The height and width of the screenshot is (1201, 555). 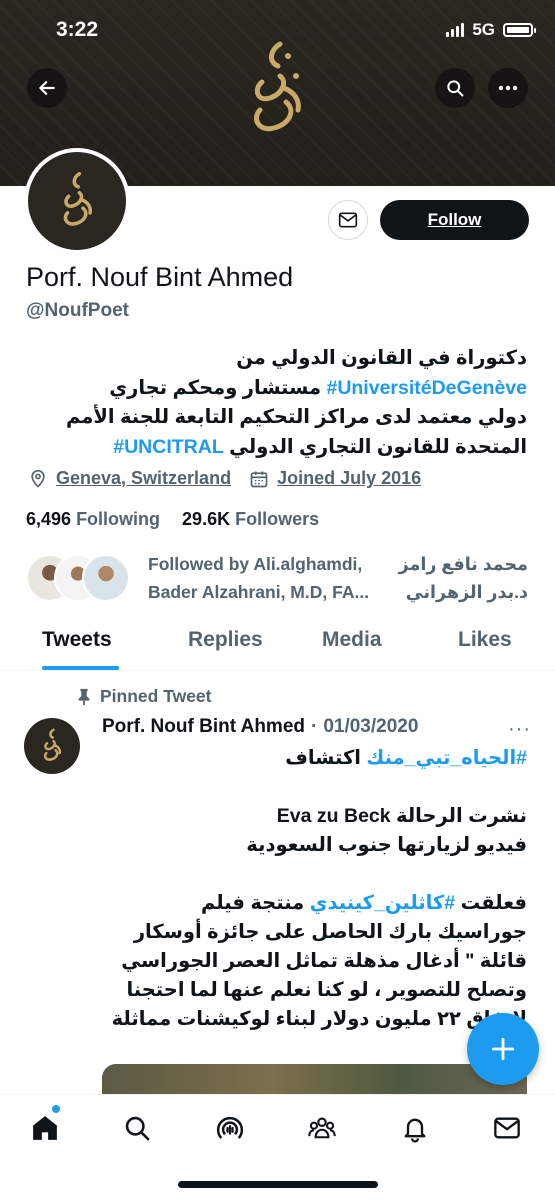 I want to click on bio-line: دكتوراة في القانون الدولي من, so click(x=381, y=358).